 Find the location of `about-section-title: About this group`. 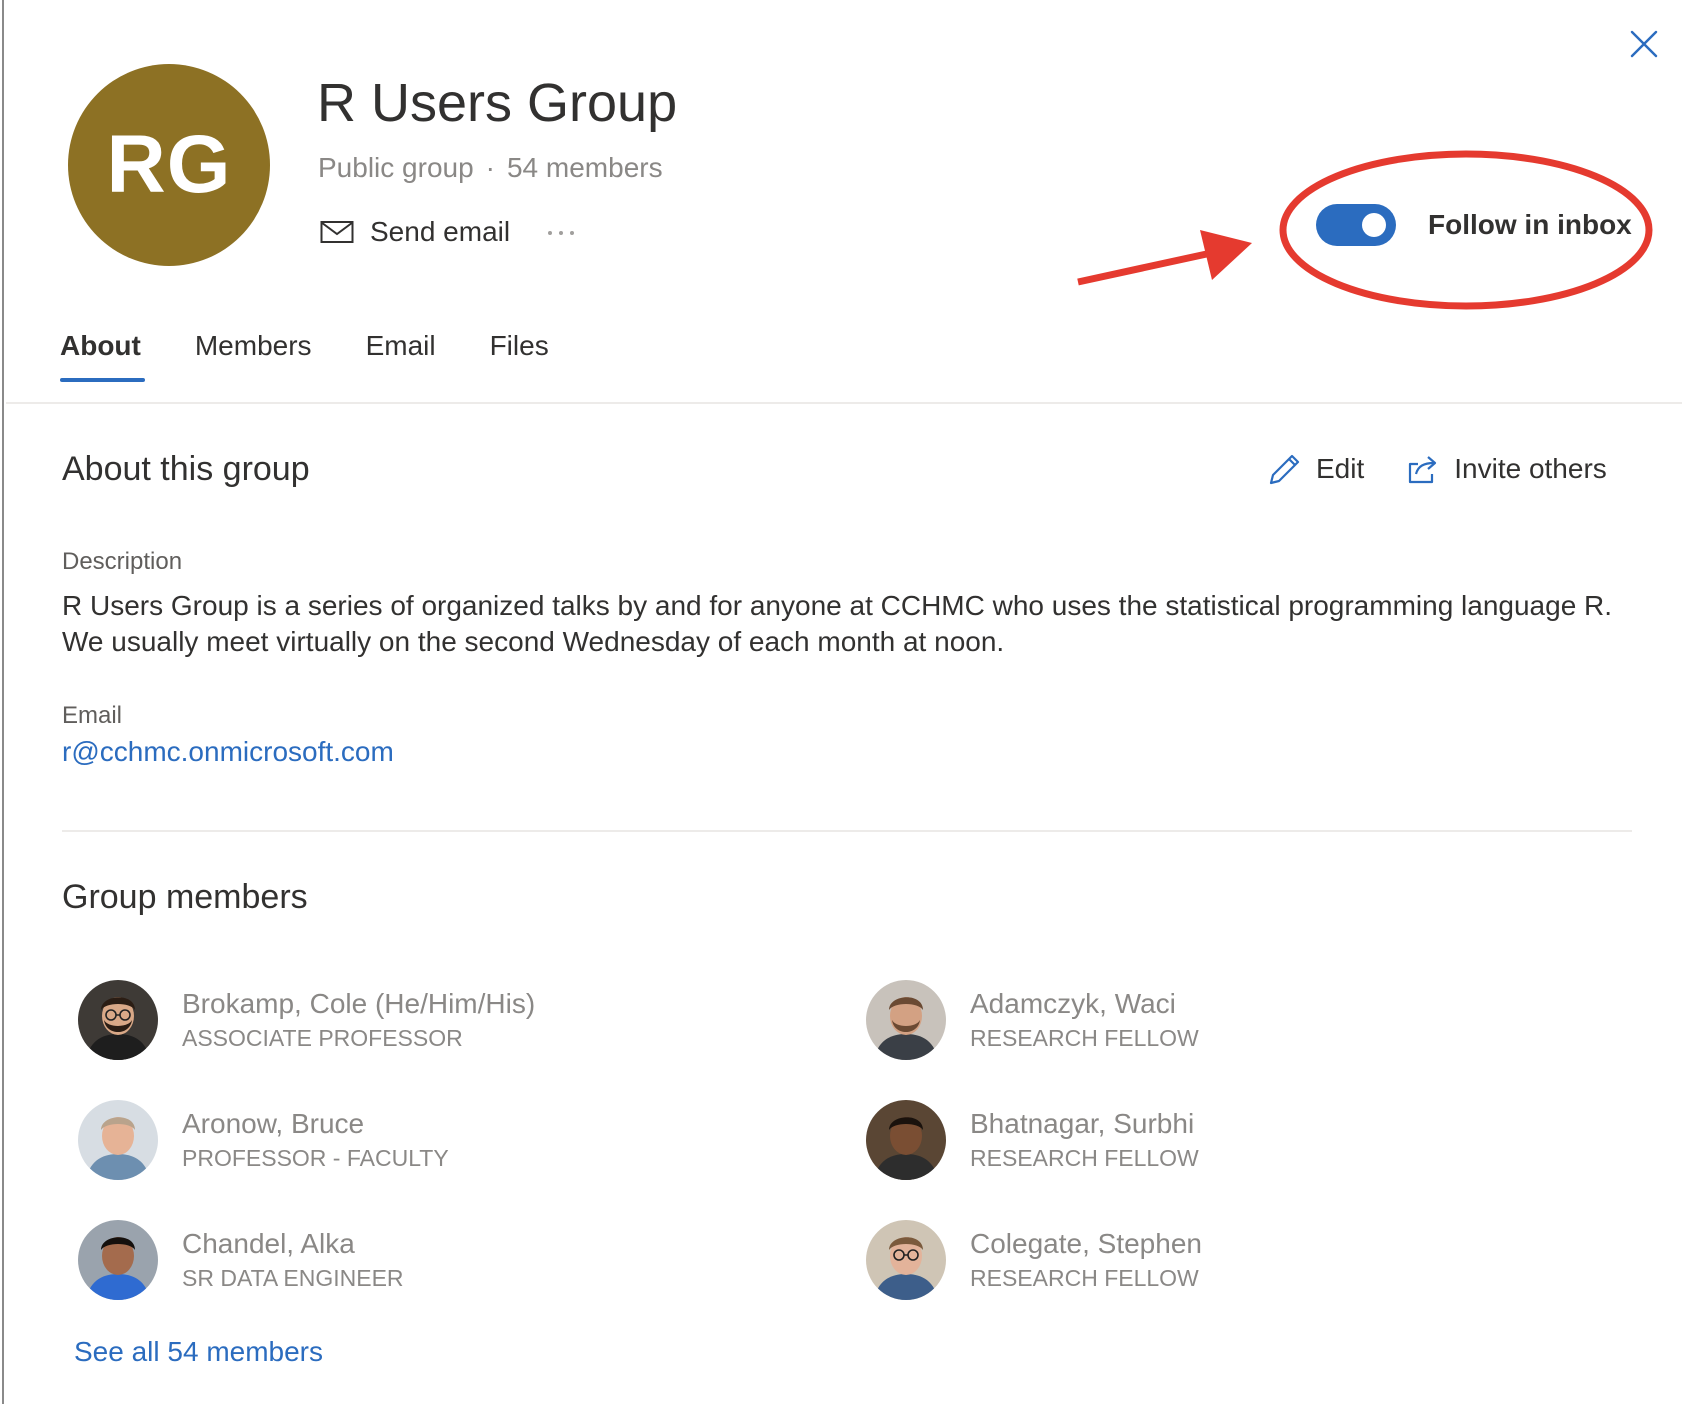

about-section-title: About this group is located at coordinates (186, 469).